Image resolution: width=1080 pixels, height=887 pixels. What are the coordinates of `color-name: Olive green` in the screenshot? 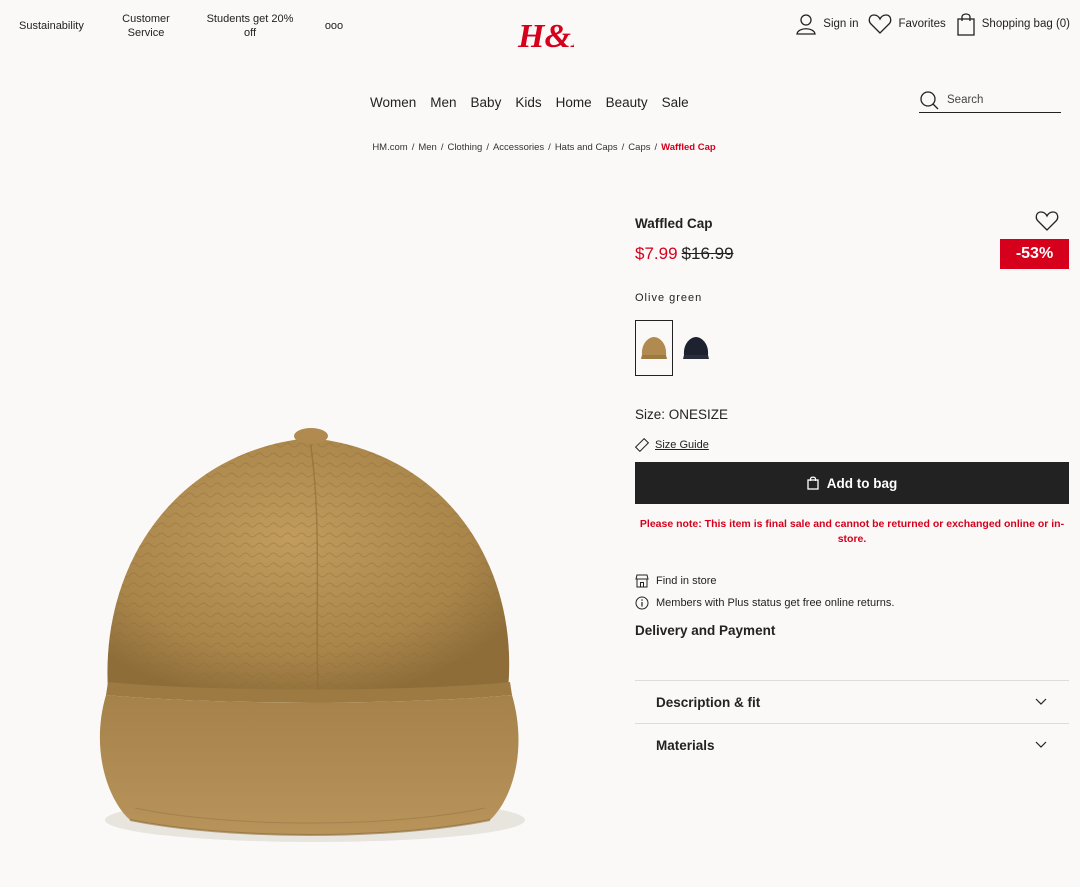 It's located at (669, 298).